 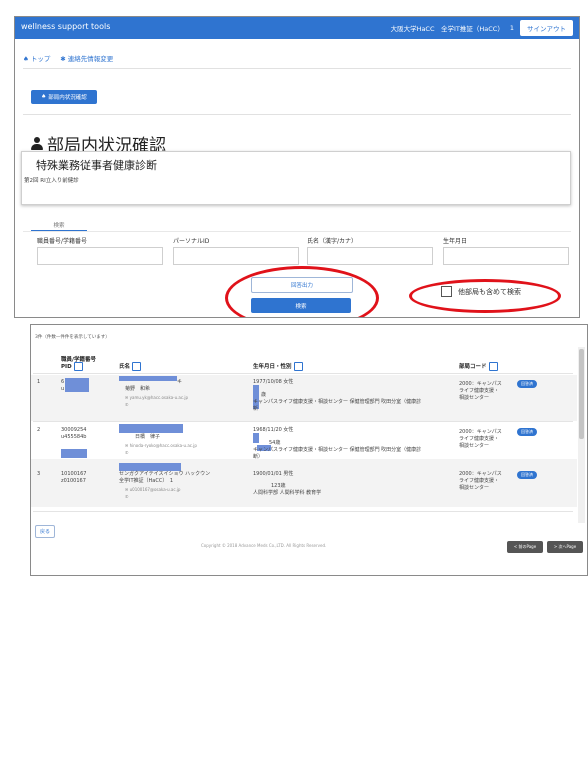 What do you see at coordinates (511, 28) in the screenshot?
I see `user-separator: 1` at bounding box center [511, 28].